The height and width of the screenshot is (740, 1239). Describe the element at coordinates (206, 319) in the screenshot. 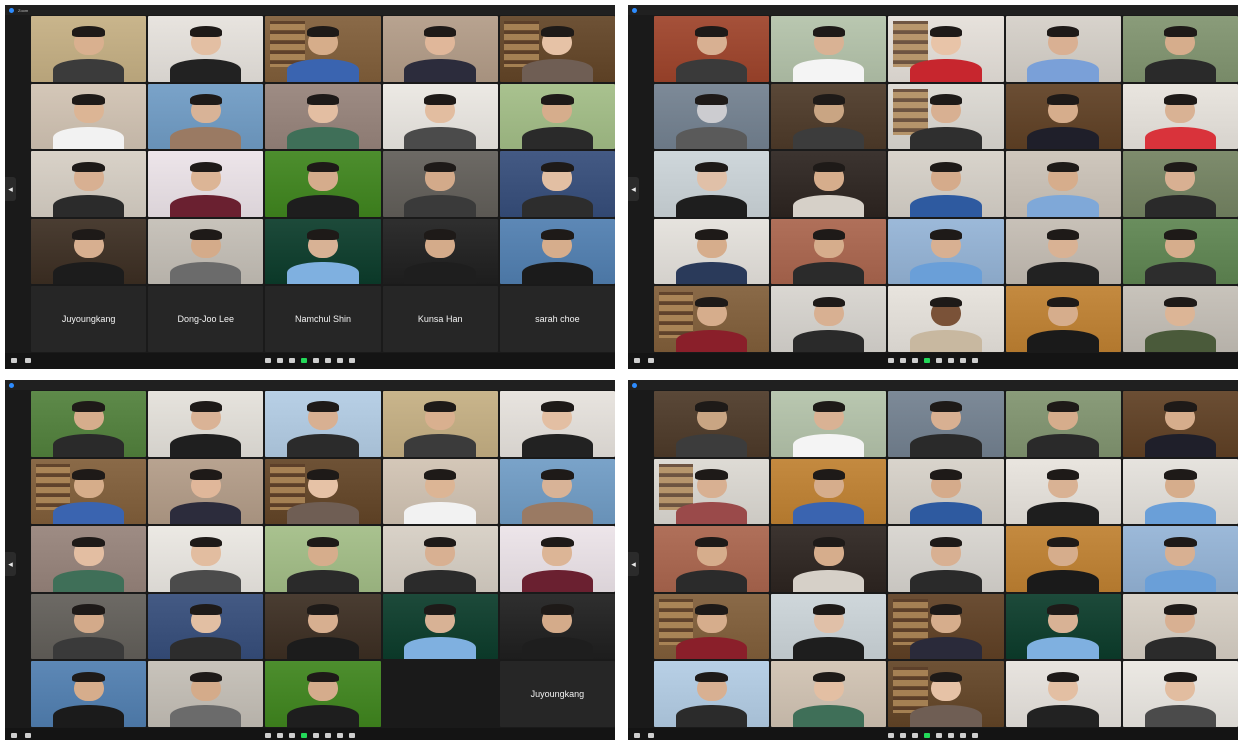

I see `participant-tile-no-video: Dong-Joo Lee` at that location.